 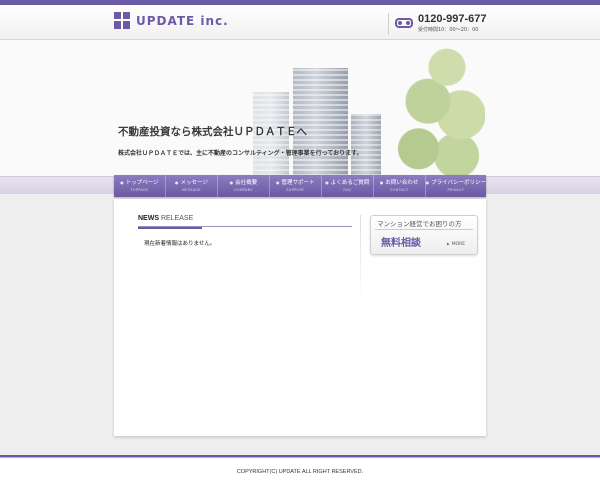 What do you see at coordinates (424, 235) in the screenshot?
I see `free-consultation-banner: マンション経営でお困りの方 無料相談 MORE` at bounding box center [424, 235].